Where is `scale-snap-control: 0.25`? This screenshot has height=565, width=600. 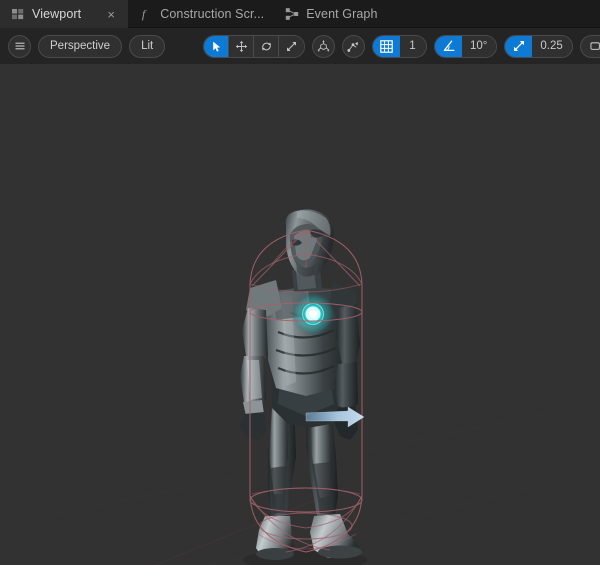
scale-snap-control: 0.25 is located at coordinates (538, 46).